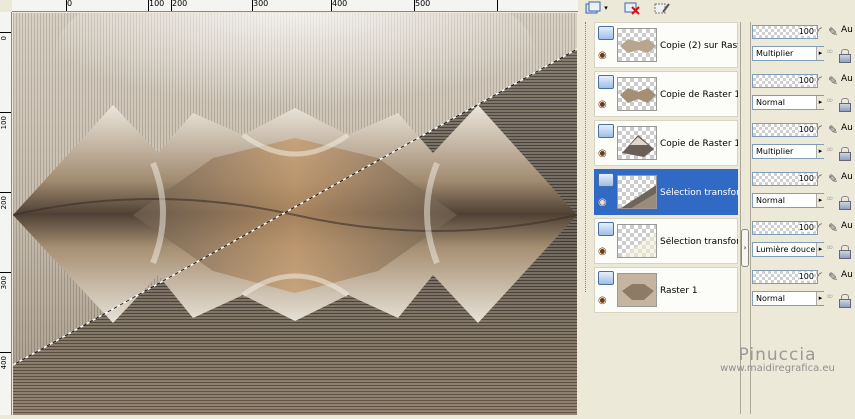 Image resolution: width=855 pixels, height=419 pixels. I want to click on layer-row: ◉ Raster 1, so click(666, 290).